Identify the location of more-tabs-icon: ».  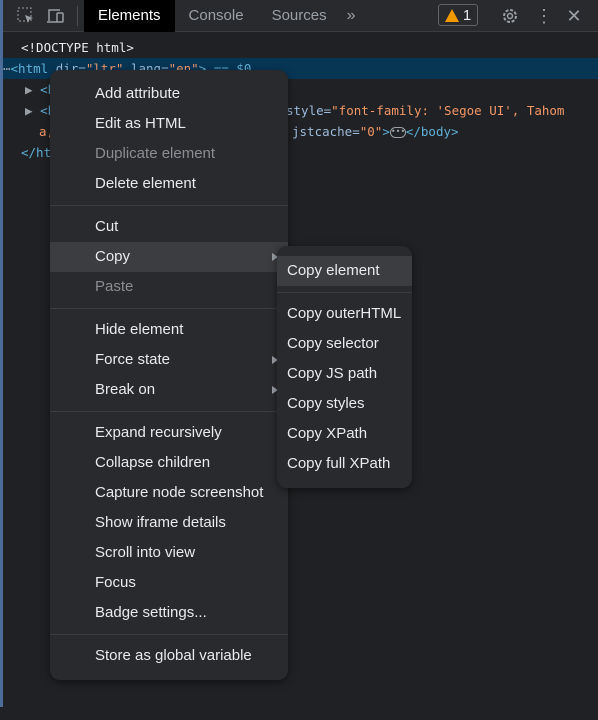
(351, 16).